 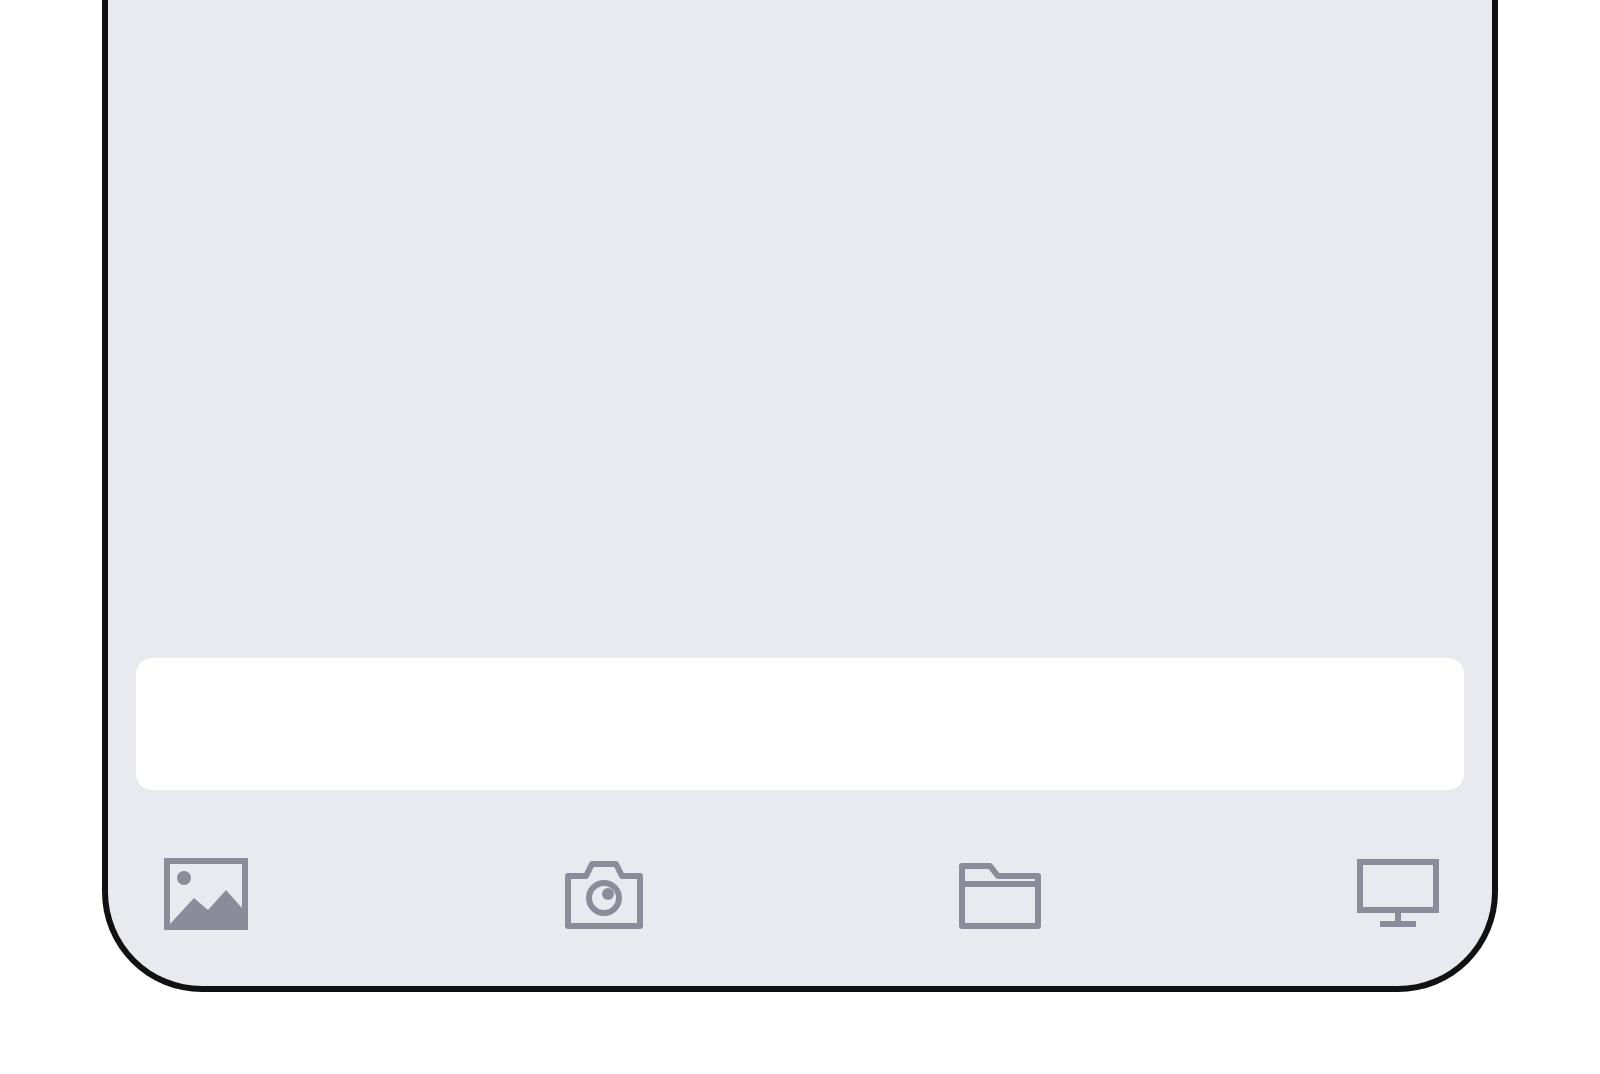 What do you see at coordinates (1397, 894) in the screenshot?
I see `monitor-icon` at bounding box center [1397, 894].